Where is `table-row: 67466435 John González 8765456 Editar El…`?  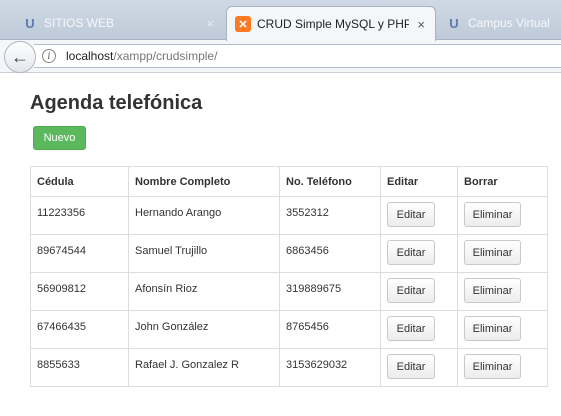
table-row: 67466435 John González 8765456 Editar El… is located at coordinates (289, 329).